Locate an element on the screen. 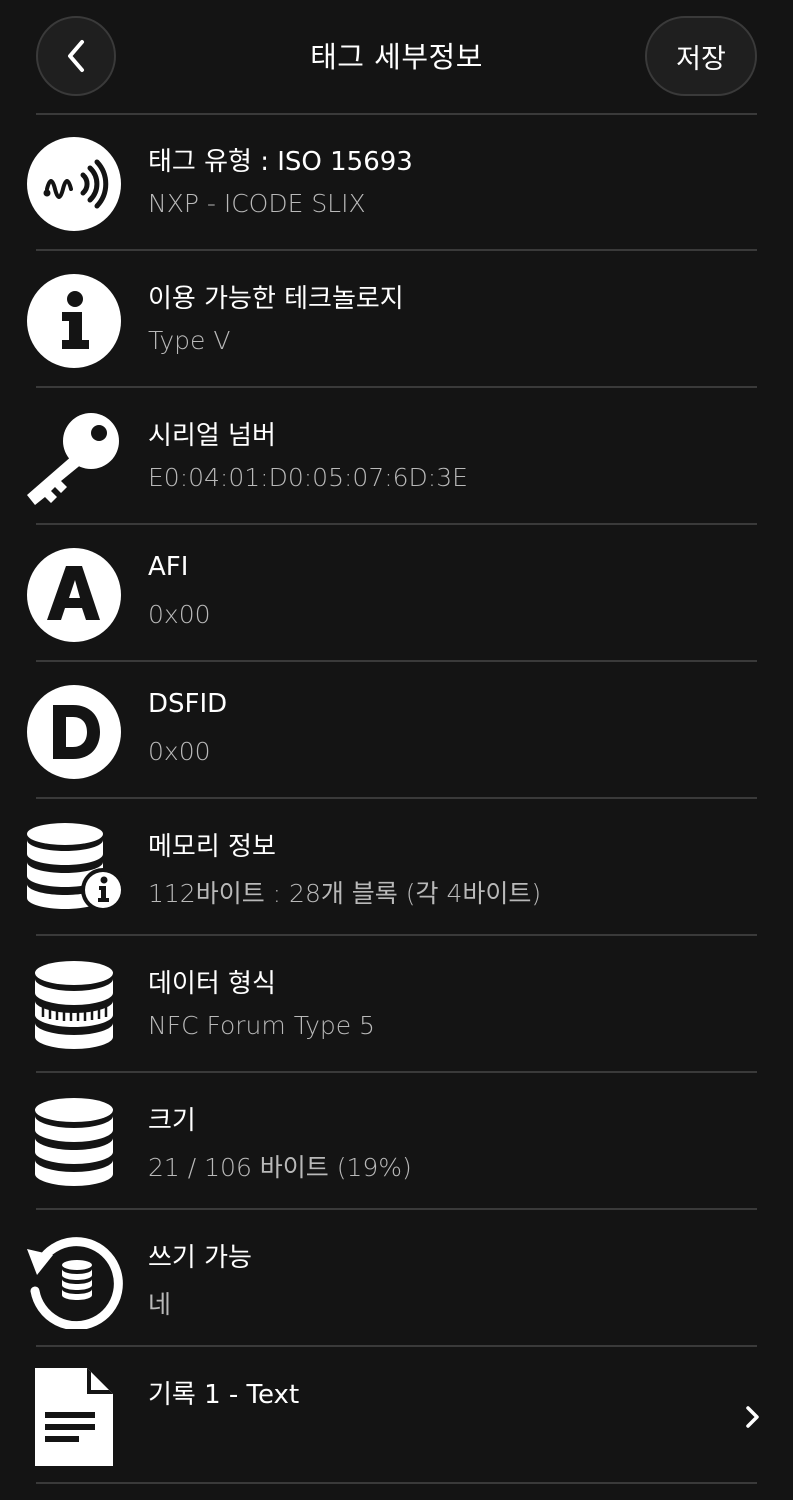 The height and width of the screenshot is (1500, 793). database-format-icon is located at coordinates (74, 1005).